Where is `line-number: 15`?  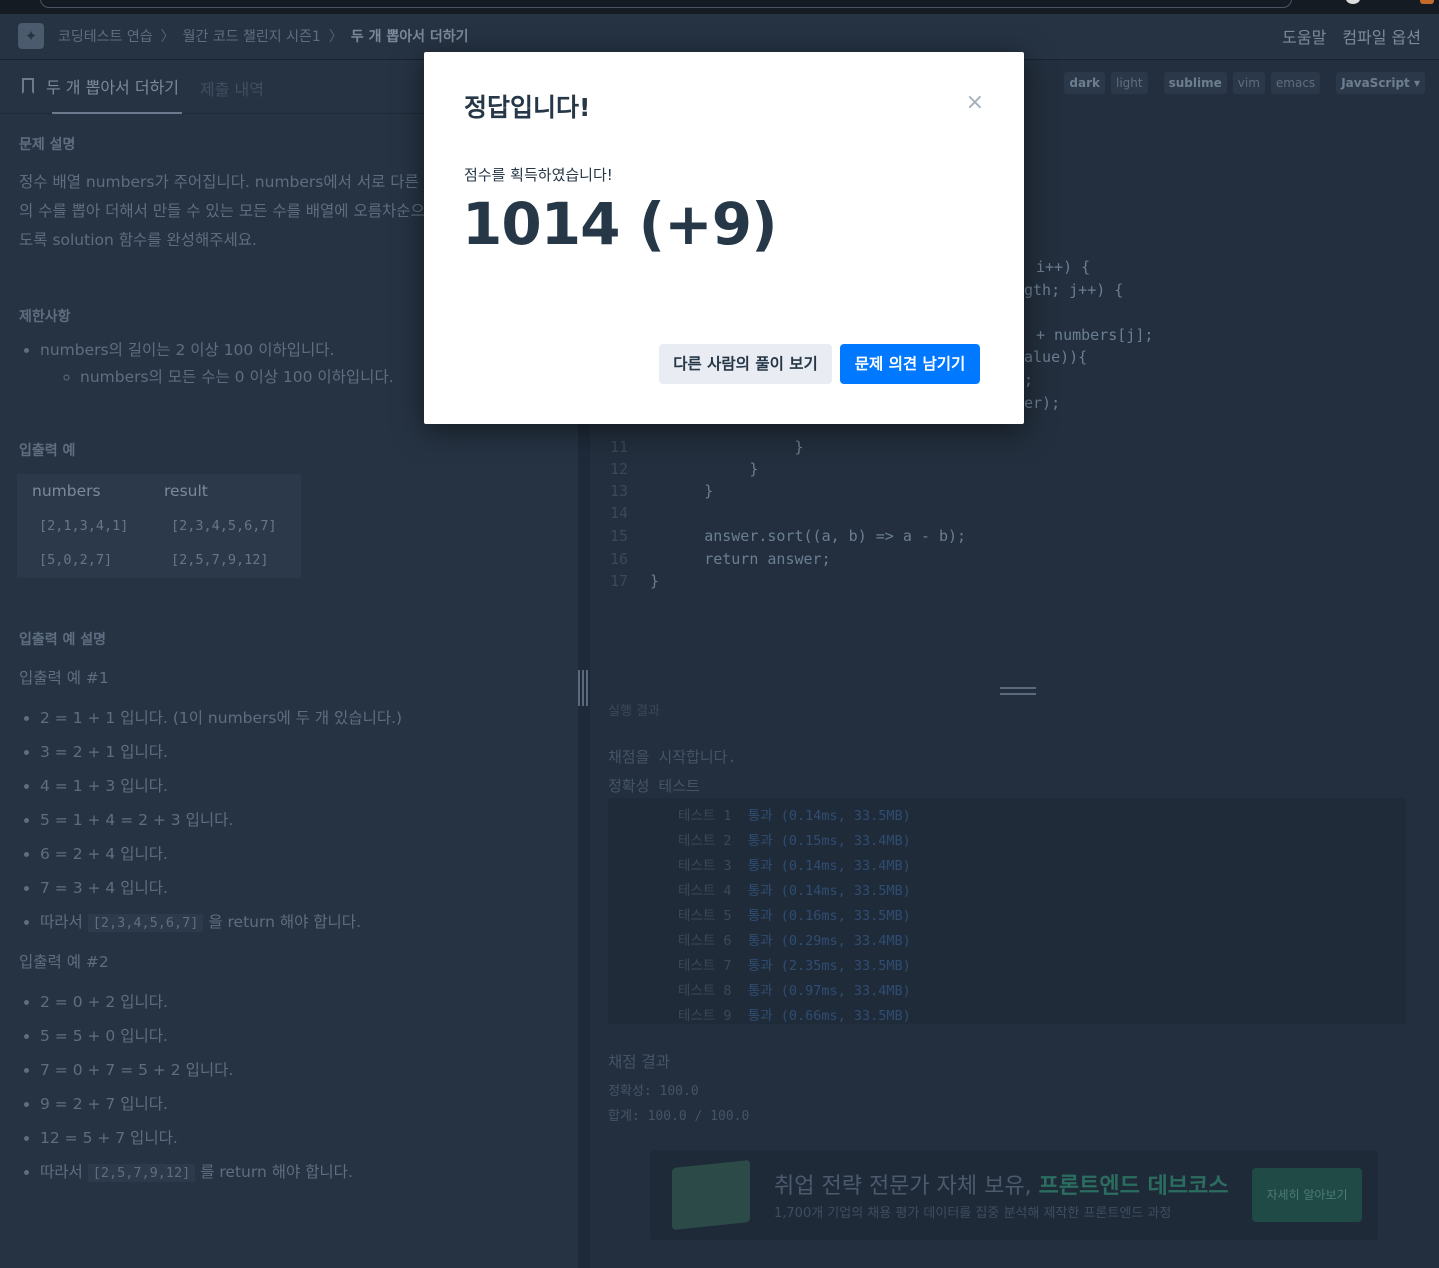
line-number: 15 is located at coordinates (619, 536).